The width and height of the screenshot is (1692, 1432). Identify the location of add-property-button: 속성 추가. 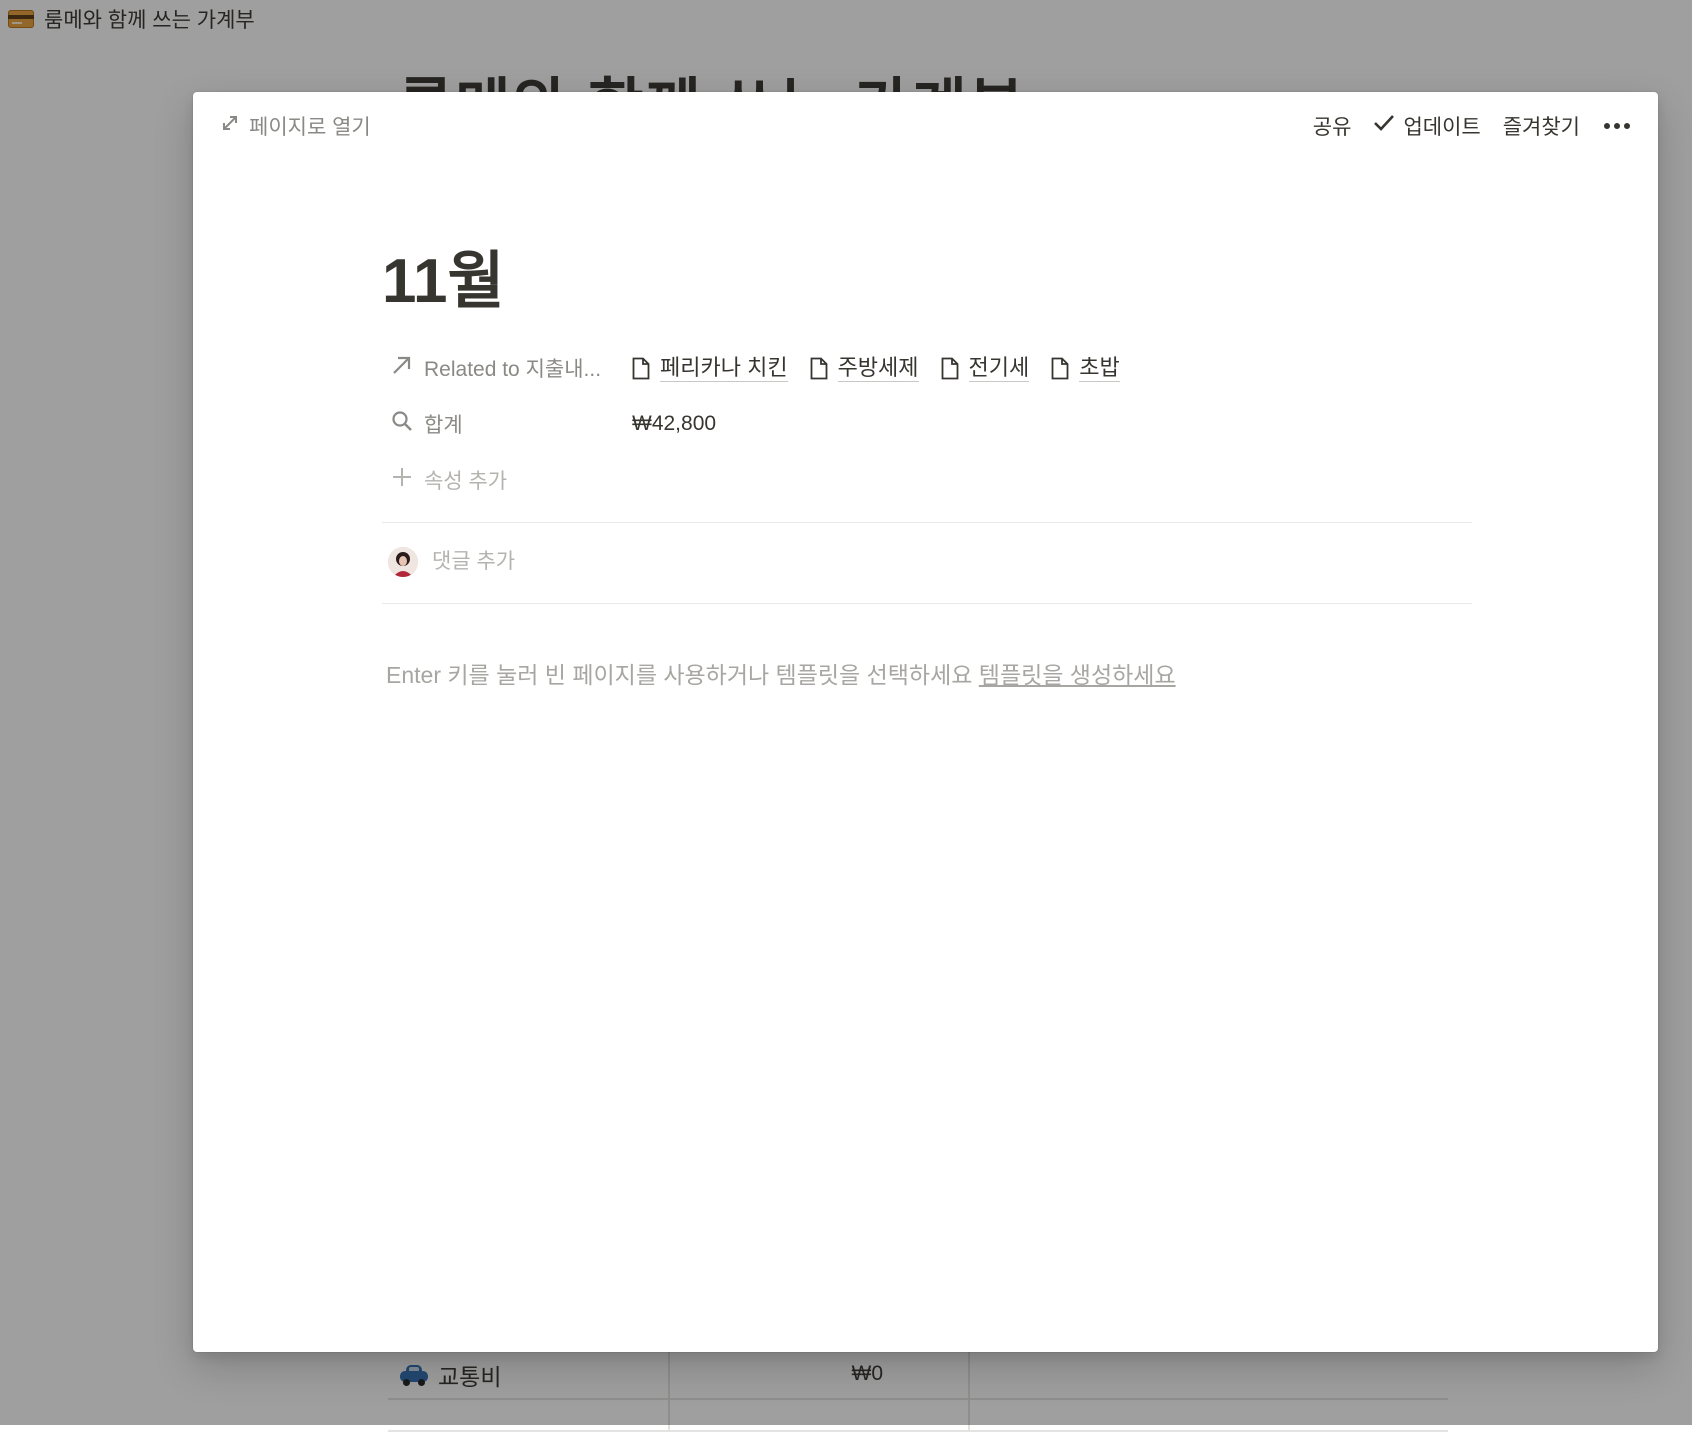
(927, 480).